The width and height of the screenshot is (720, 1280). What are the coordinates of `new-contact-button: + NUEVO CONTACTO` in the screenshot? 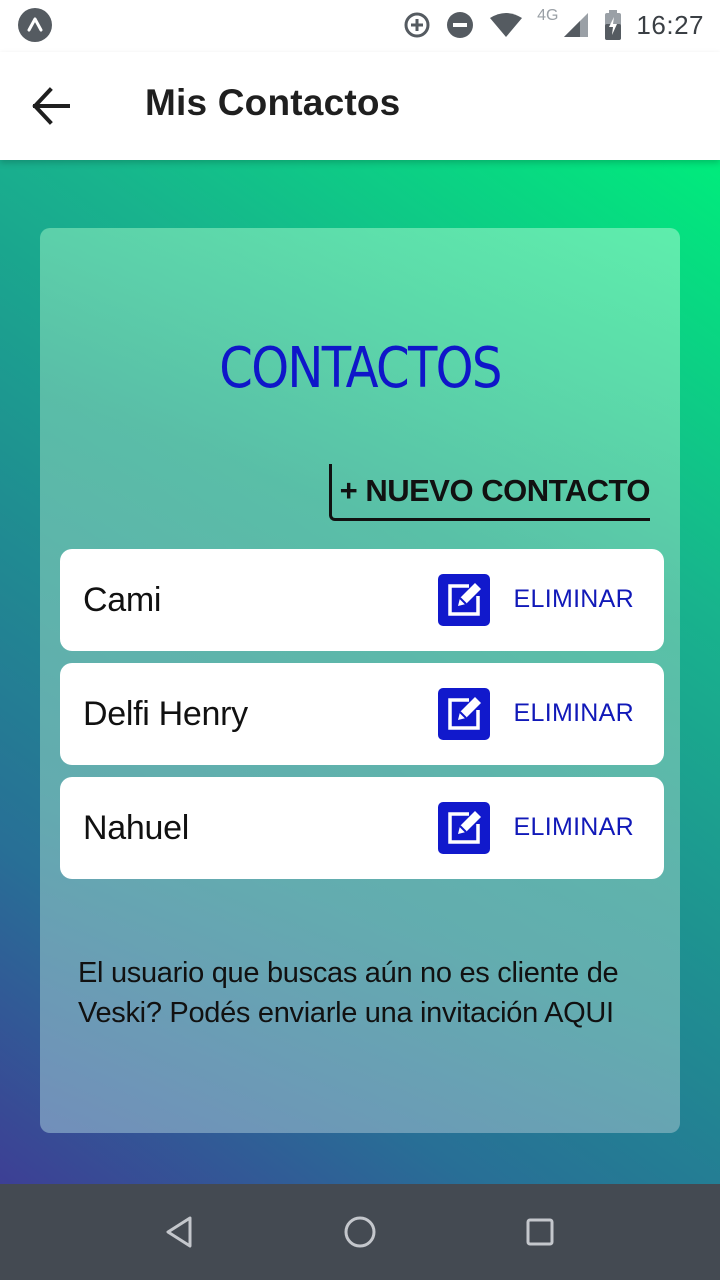 It's located at (489, 492).